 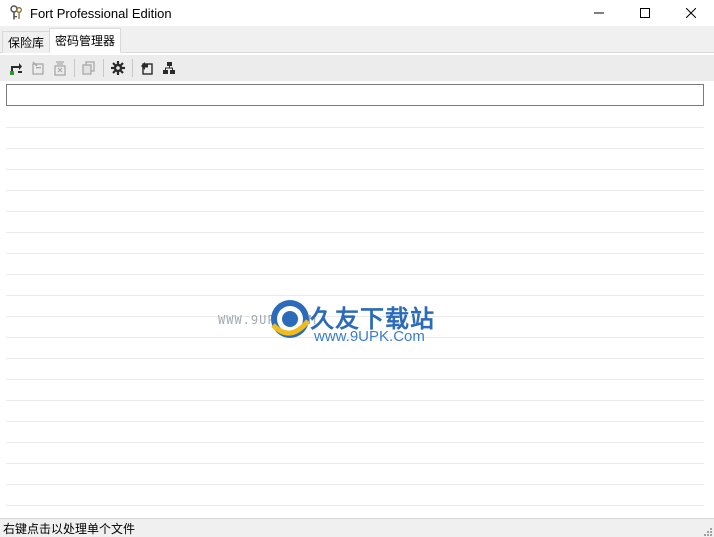 I want to click on network-button, so click(x=169, y=68).